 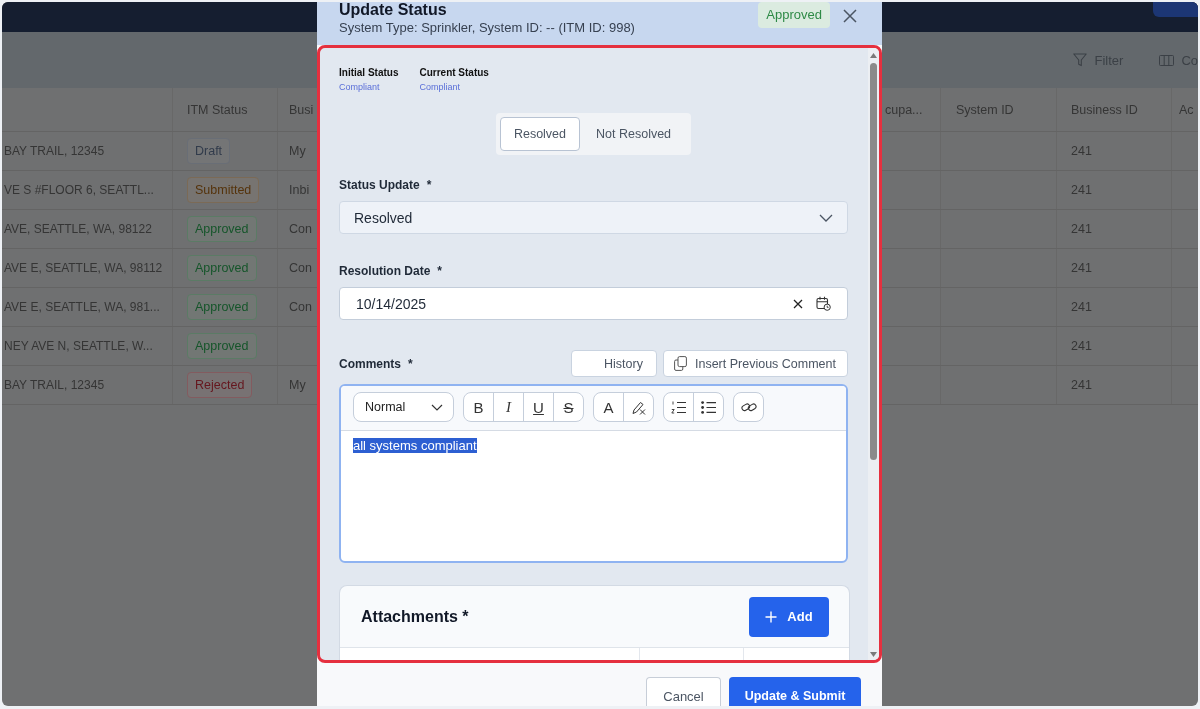 I want to click on scroll-down-icon, so click(x=873, y=654).